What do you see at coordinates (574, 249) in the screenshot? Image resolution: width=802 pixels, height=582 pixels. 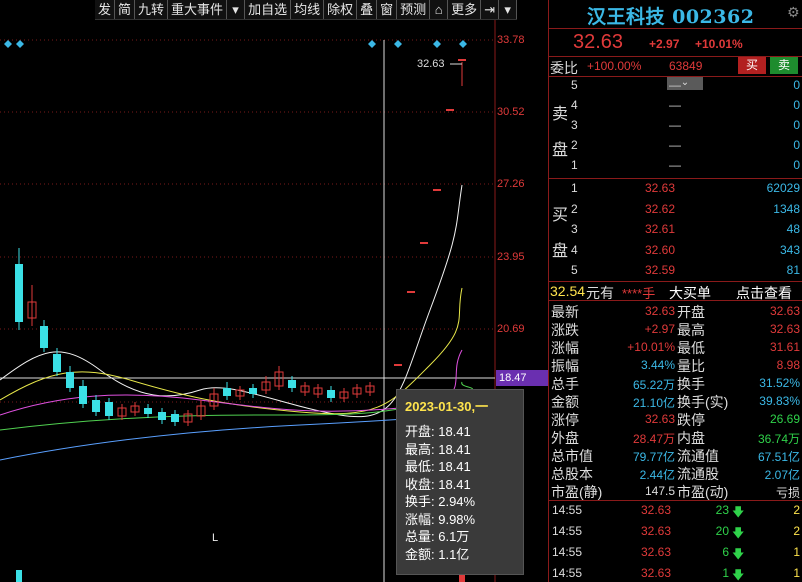 I see `bid-level: 4` at bounding box center [574, 249].